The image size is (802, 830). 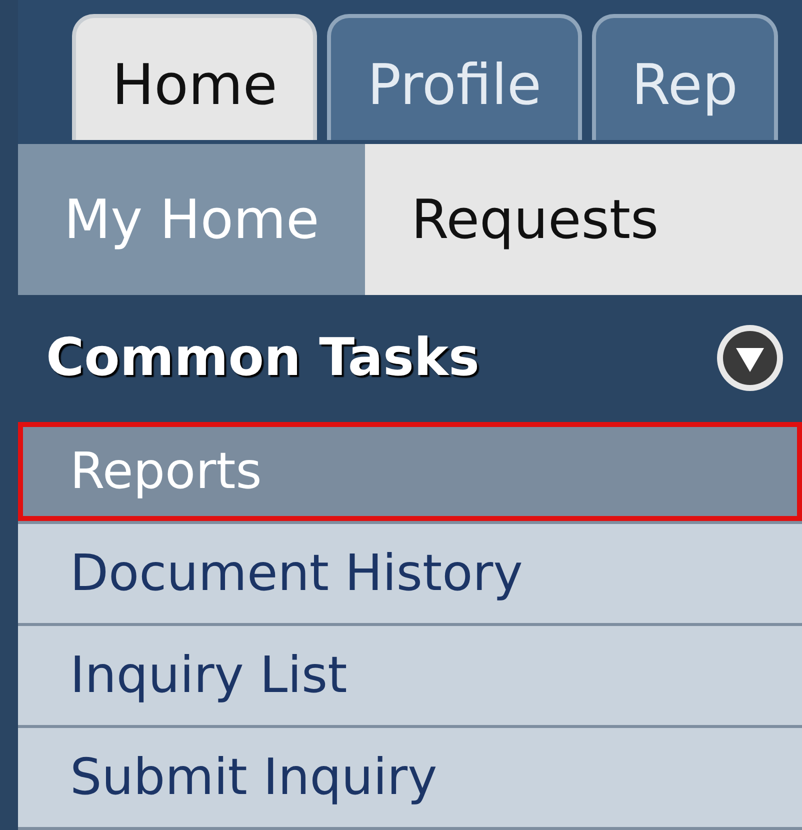 I want to click on tab: Rep, so click(x=685, y=77).